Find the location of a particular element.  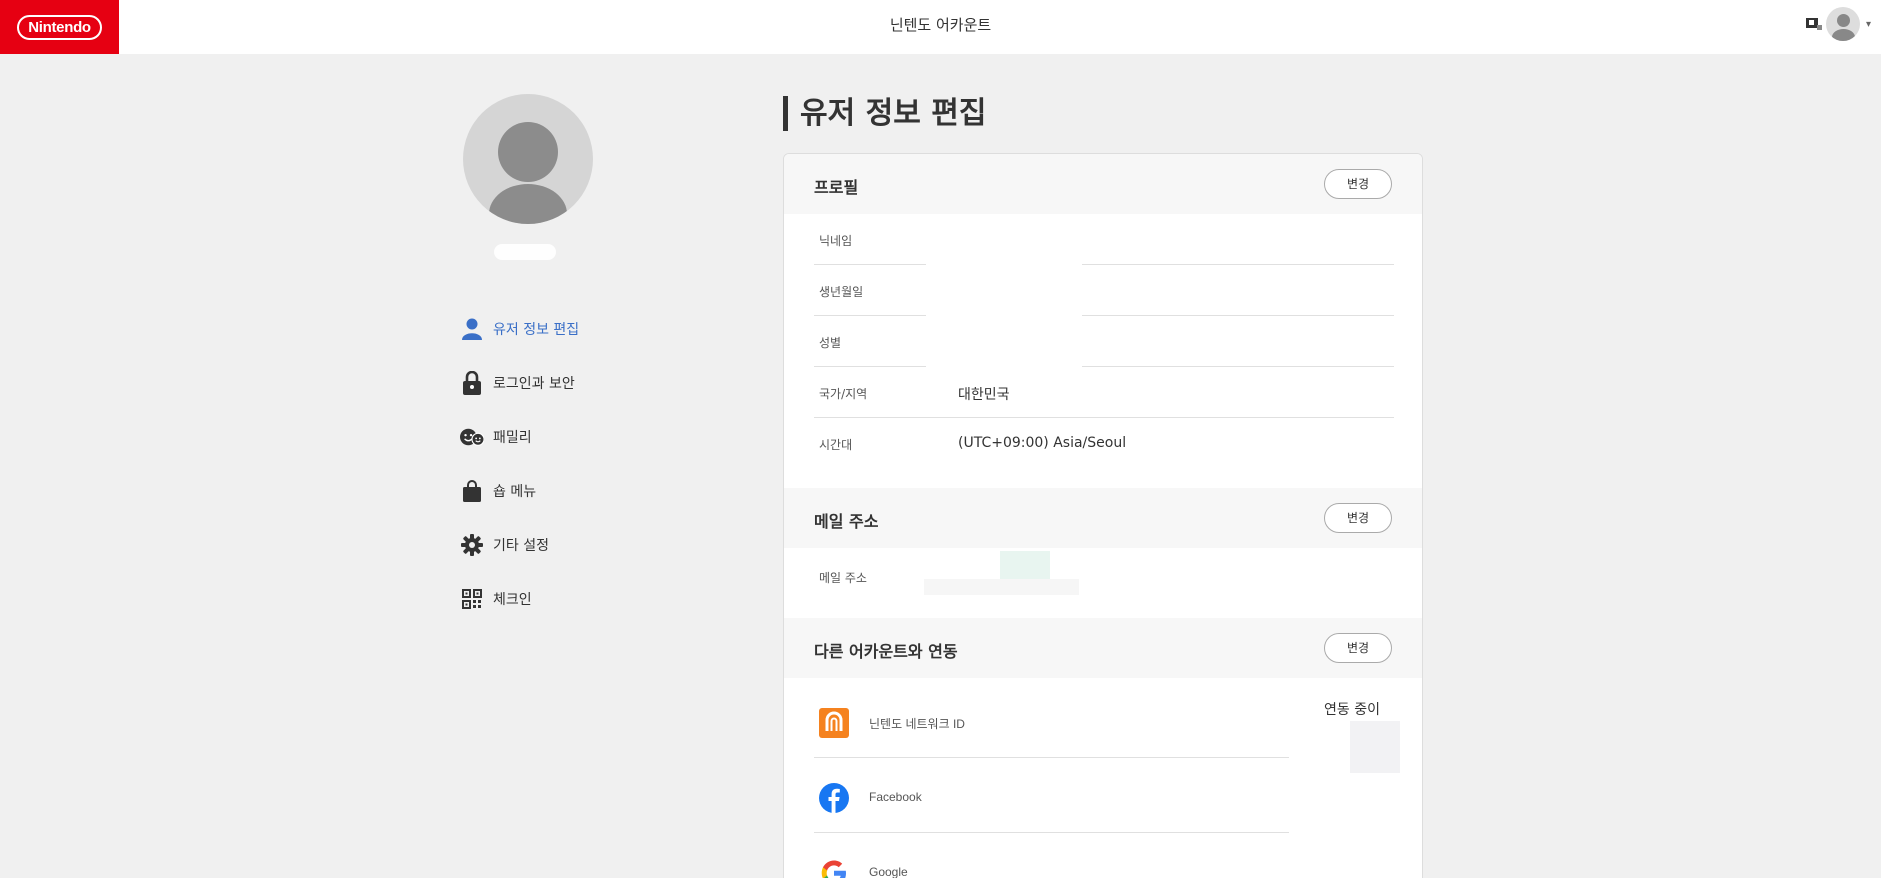

linked-account-nintendo-network: 닌텐도 네트워크 ID is located at coordinates (1051, 720).